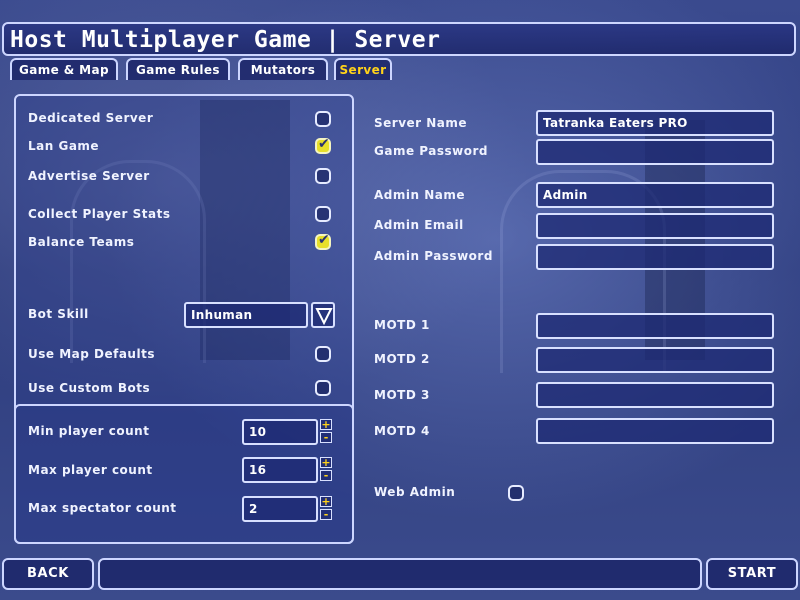  I want to click on use-custom-bots-label: Use Custom Bots, so click(89, 388).